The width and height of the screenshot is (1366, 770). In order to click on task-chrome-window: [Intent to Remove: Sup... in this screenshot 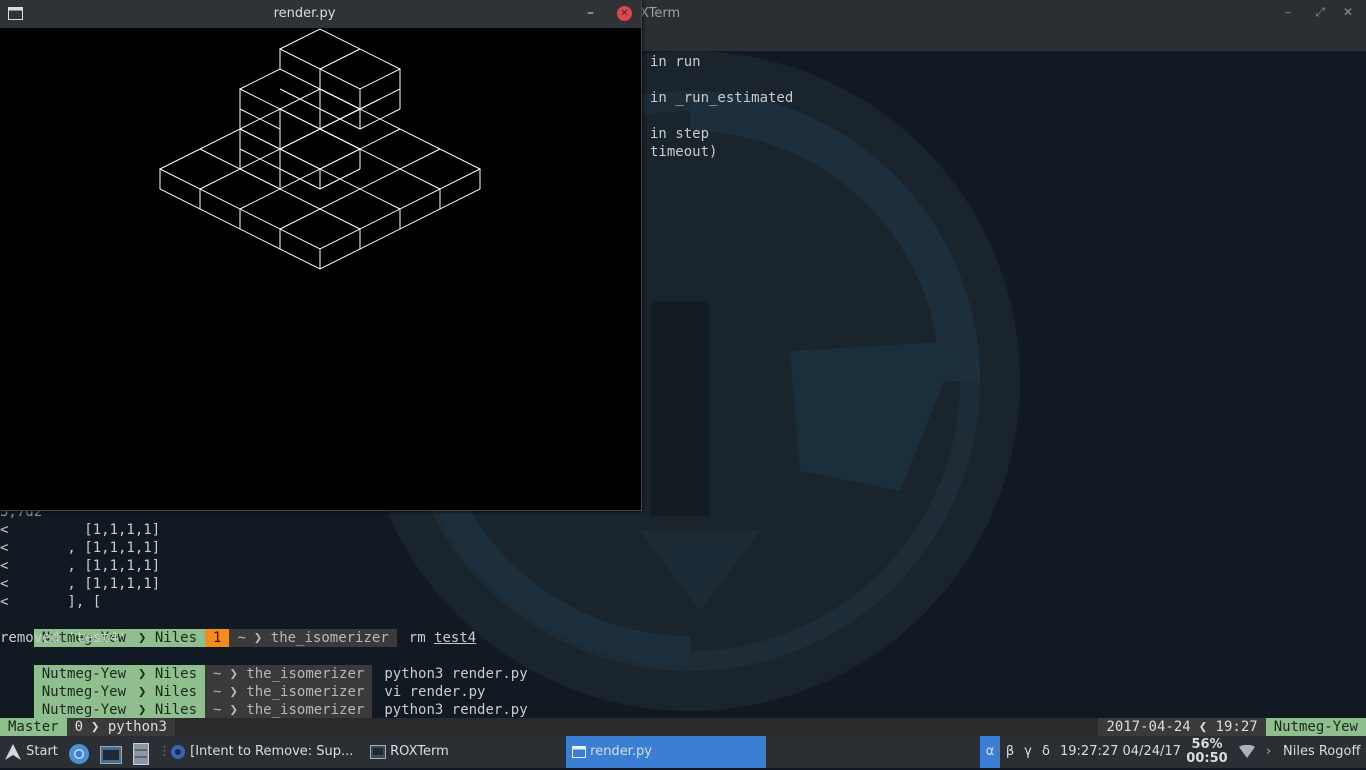, I will do `click(265, 752)`.